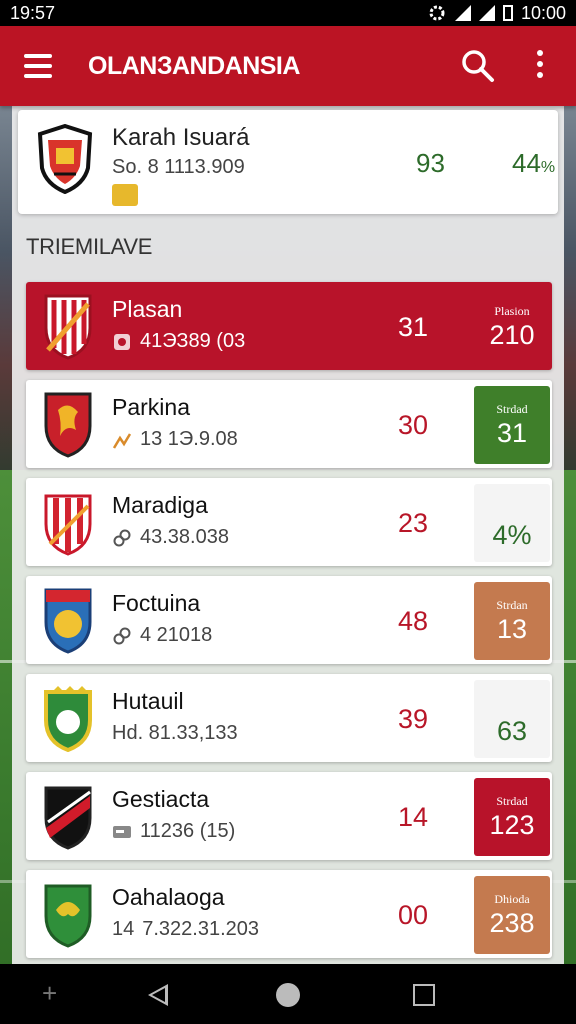  I want to click on chart-icon, so click(122, 440).